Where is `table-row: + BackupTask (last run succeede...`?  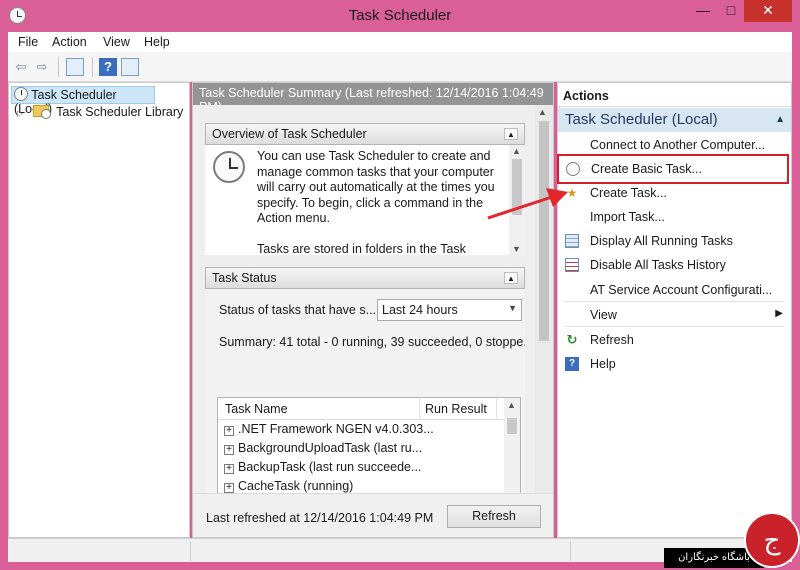
table-row: + BackupTask (last run succeede... is located at coordinates (322, 469).